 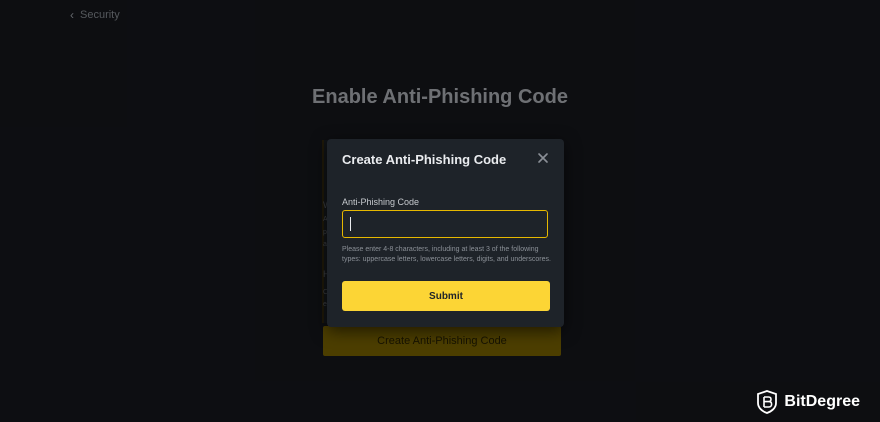 I want to click on brand-name: BitDegree, so click(x=822, y=401).